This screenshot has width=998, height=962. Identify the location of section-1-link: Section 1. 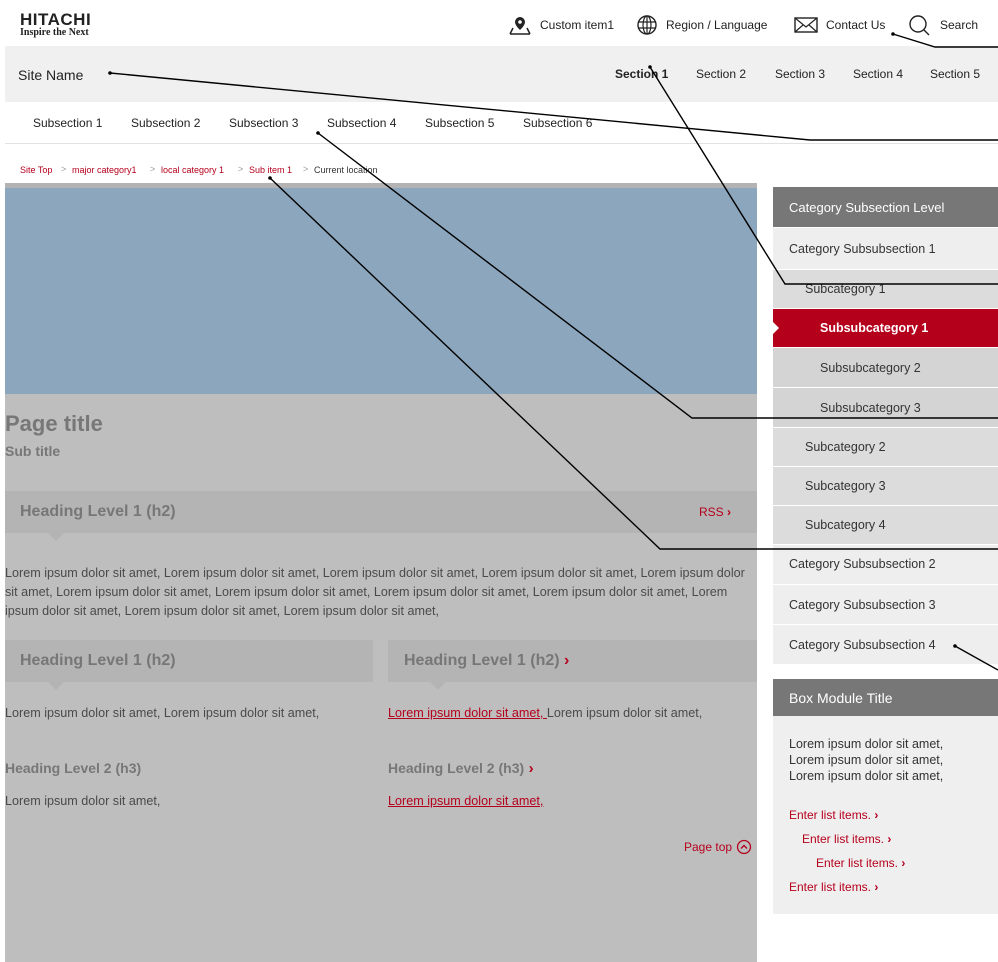
(641, 74).